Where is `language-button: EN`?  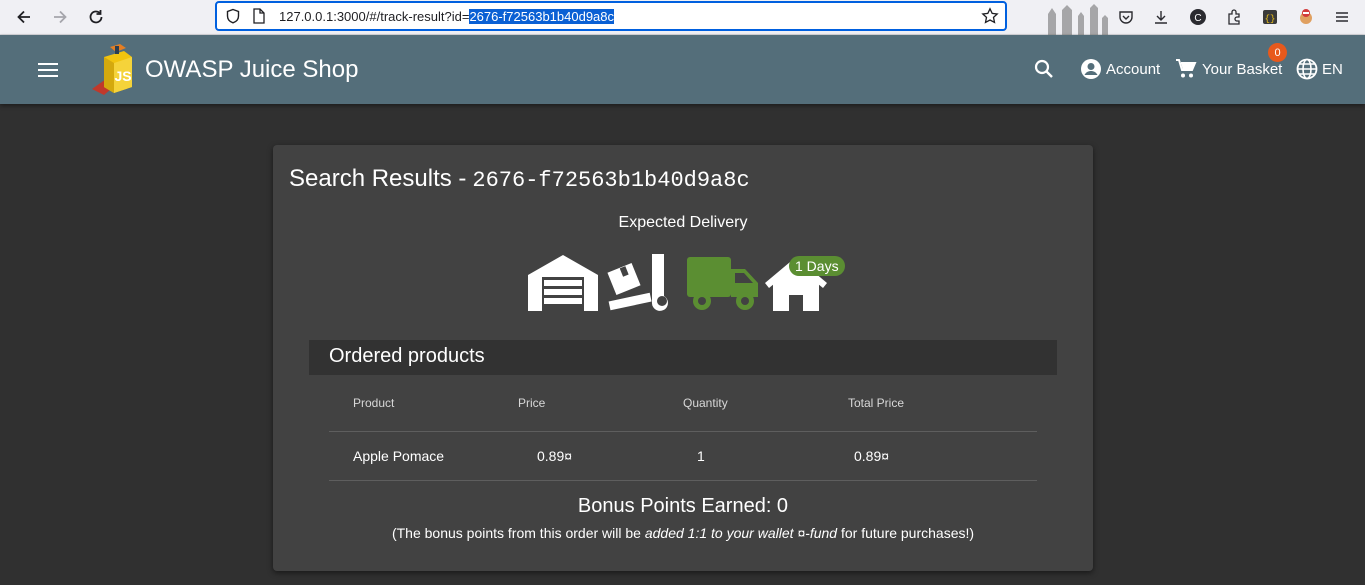 language-button: EN is located at coordinates (1319, 69).